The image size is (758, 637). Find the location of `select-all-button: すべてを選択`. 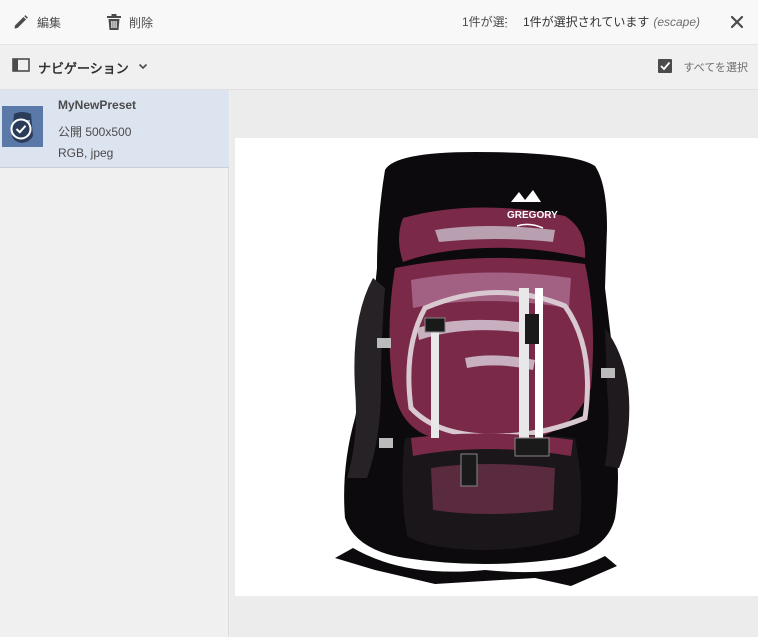

select-all-button: すべてを選択 is located at coordinates (702, 67).